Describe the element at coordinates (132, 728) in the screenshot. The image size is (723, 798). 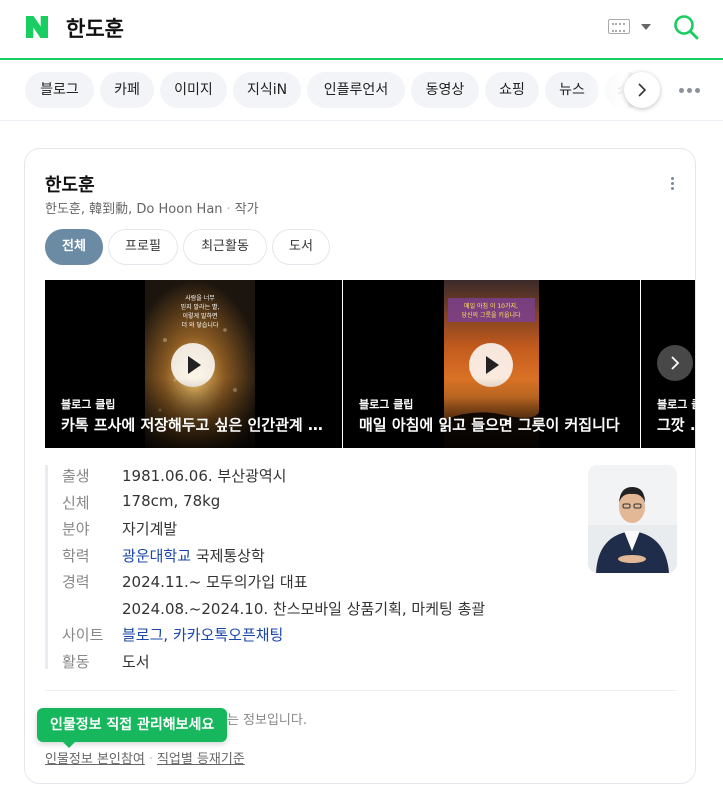
I see `manage-profile-tooltip: 인물정보 직접 관리해보세요` at that location.